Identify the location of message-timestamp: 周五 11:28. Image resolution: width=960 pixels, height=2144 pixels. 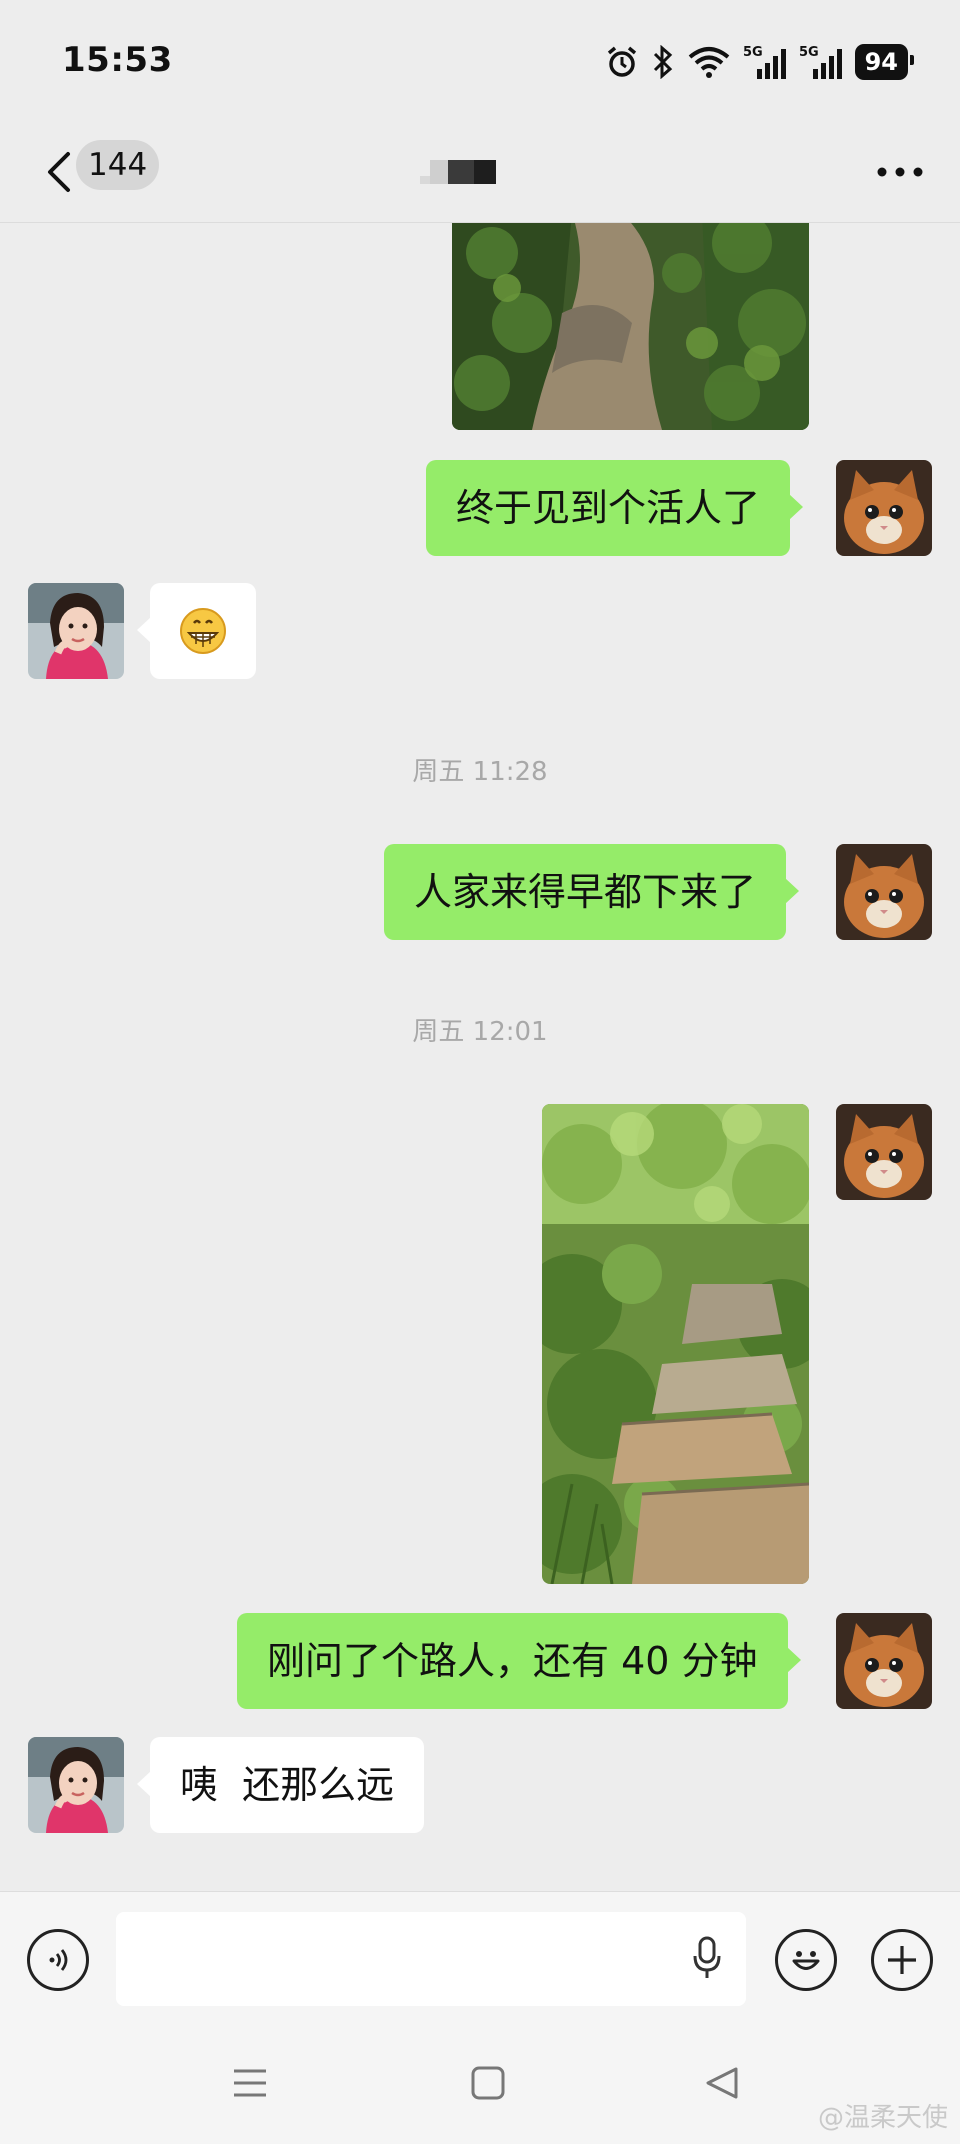
(480, 772).